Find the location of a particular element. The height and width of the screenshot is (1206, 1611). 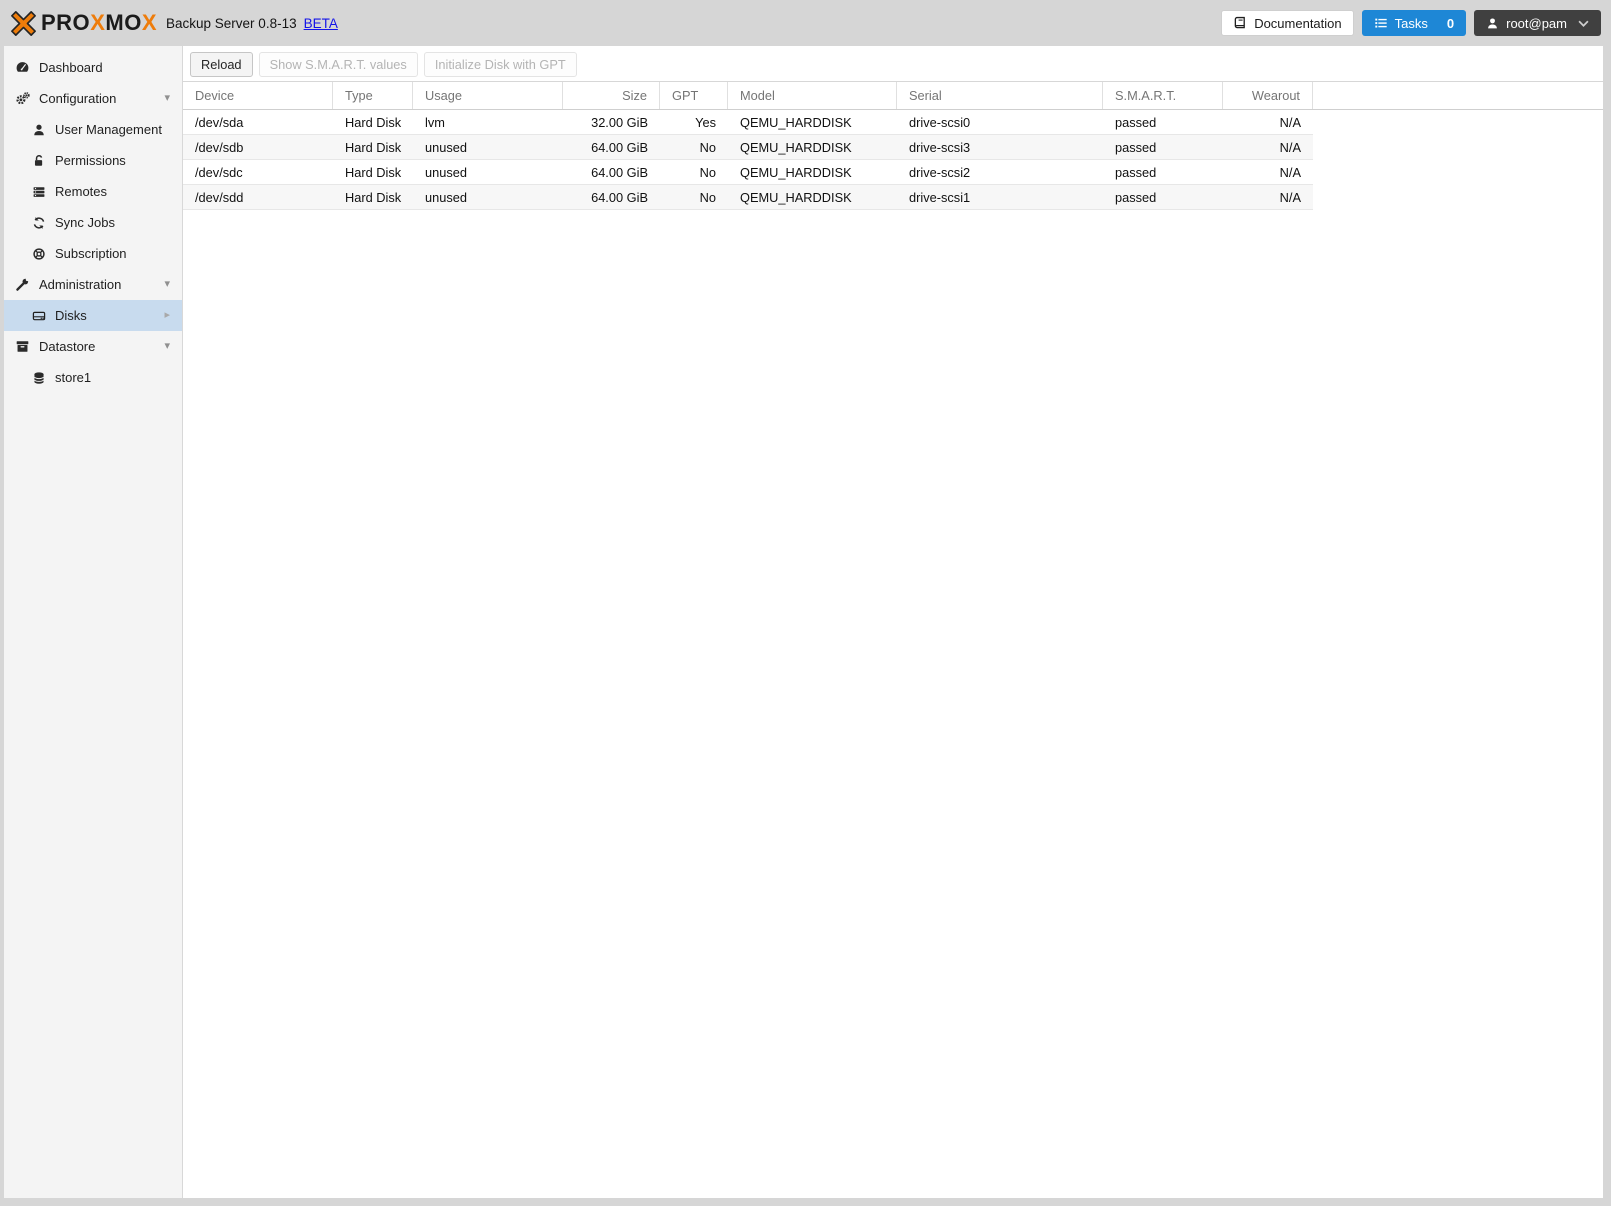

reload-button: Reload is located at coordinates (221, 64).